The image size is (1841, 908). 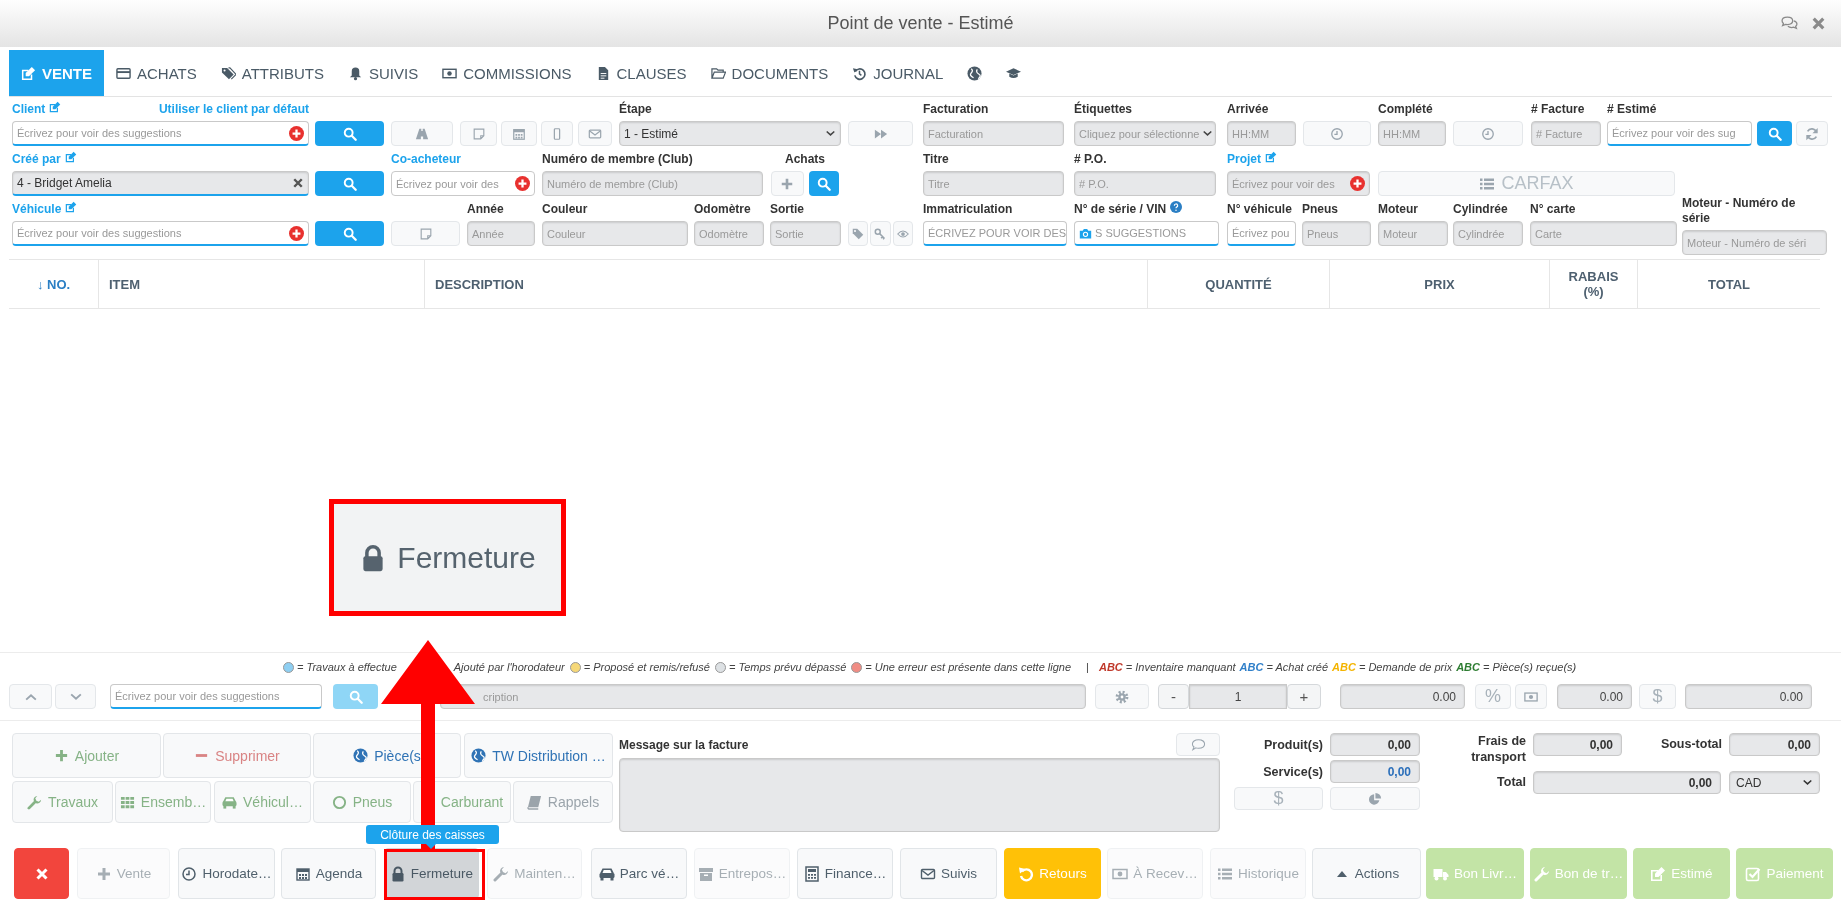 What do you see at coordinates (1375, 798) in the screenshot?
I see `pie-chart-button` at bounding box center [1375, 798].